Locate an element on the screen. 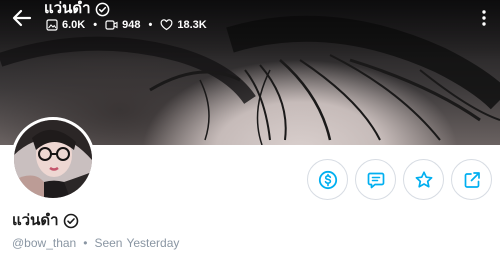 The width and height of the screenshot is (500, 262). profile-name-row: แว่นดำ is located at coordinates (45, 221).